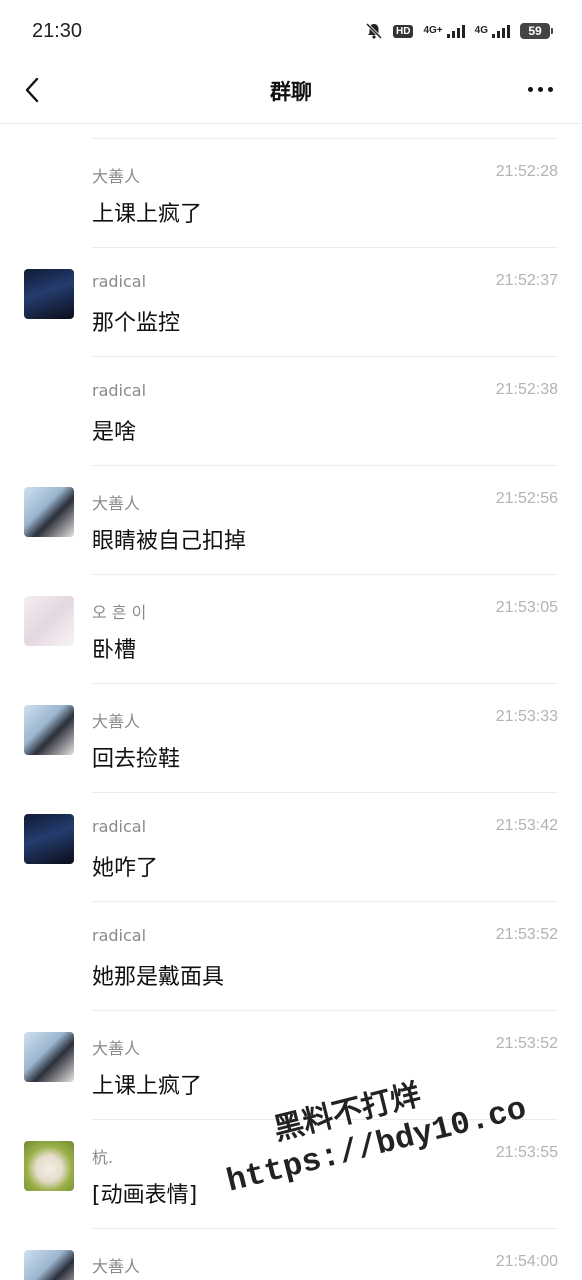 The image size is (582, 1280). I want to click on page-title: 群聊, so click(291, 92).